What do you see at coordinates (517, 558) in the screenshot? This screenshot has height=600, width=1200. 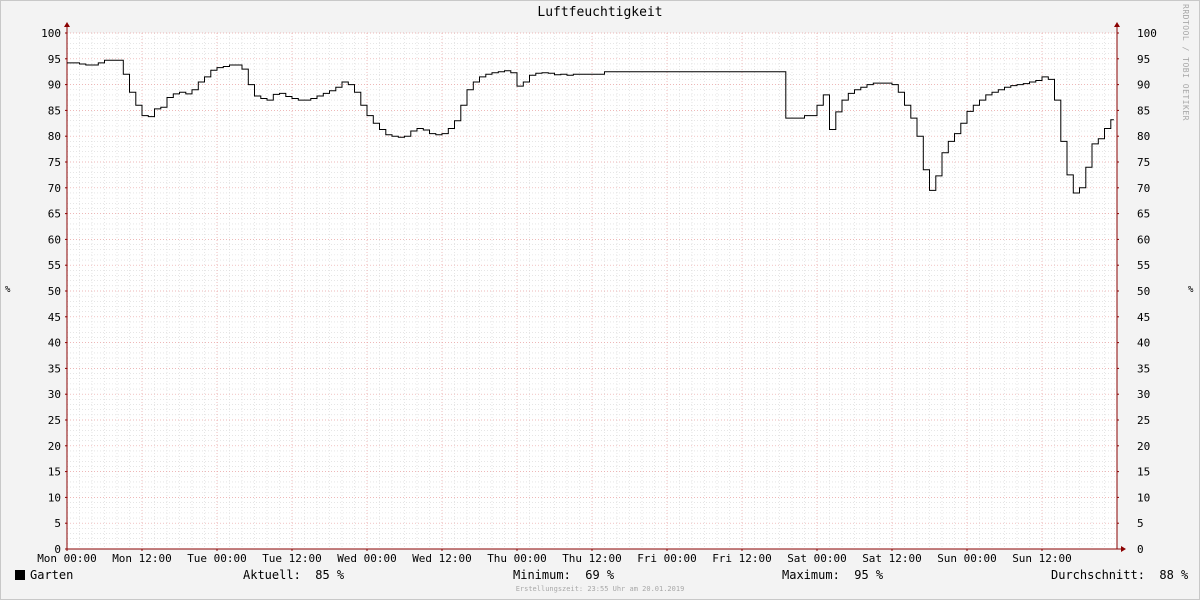 I see `x-tick-label: Thu 00:00` at bounding box center [517, 558].